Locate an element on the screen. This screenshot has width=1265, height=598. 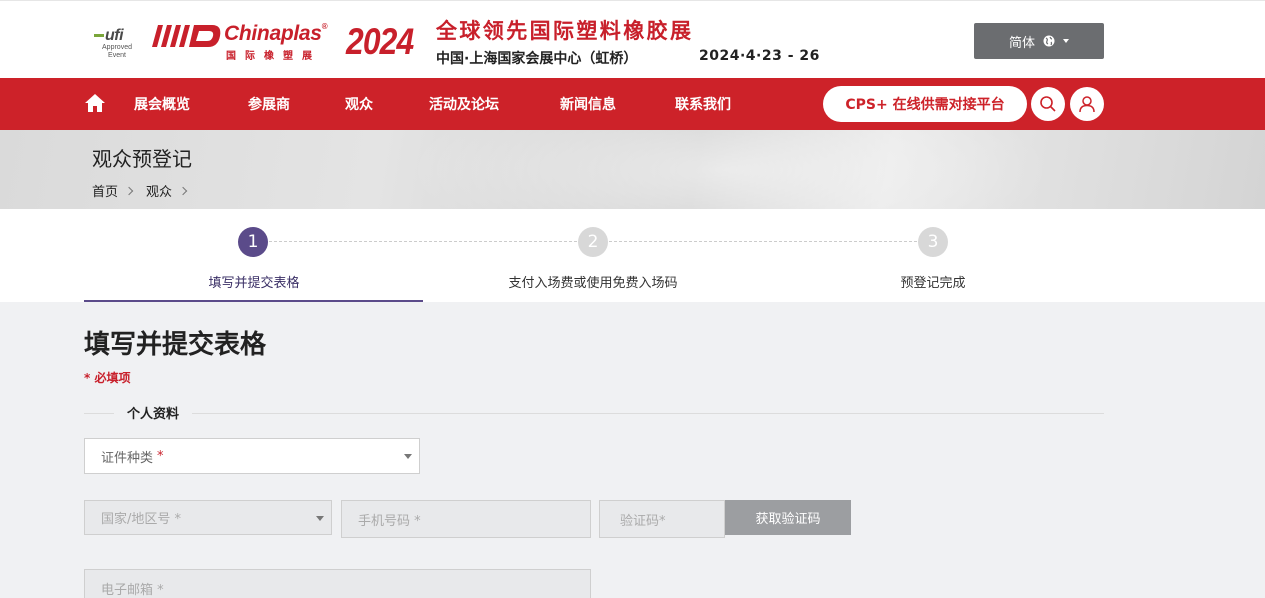
step-3-label: 预登记完成 is located at coordinates (933, 283).